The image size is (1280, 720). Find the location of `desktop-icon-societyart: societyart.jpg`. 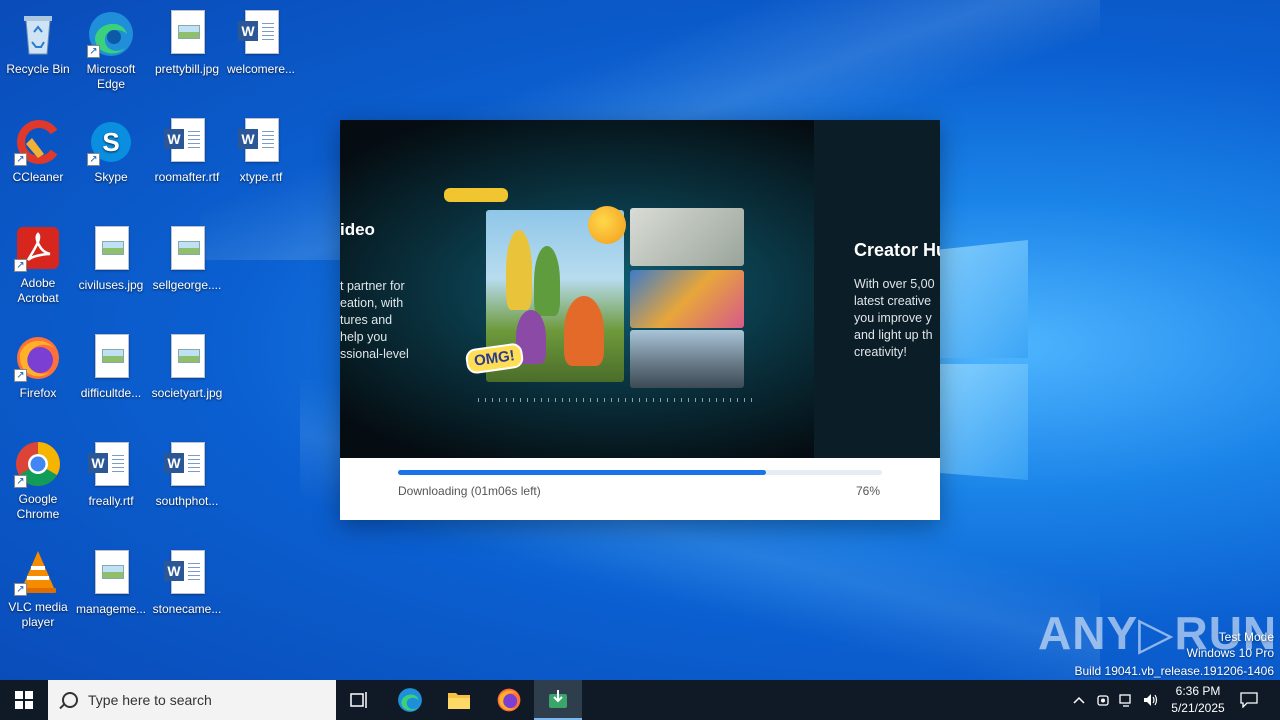

desktop-icon-societyart: societyart.jpg is located at coordinates (187, 365).